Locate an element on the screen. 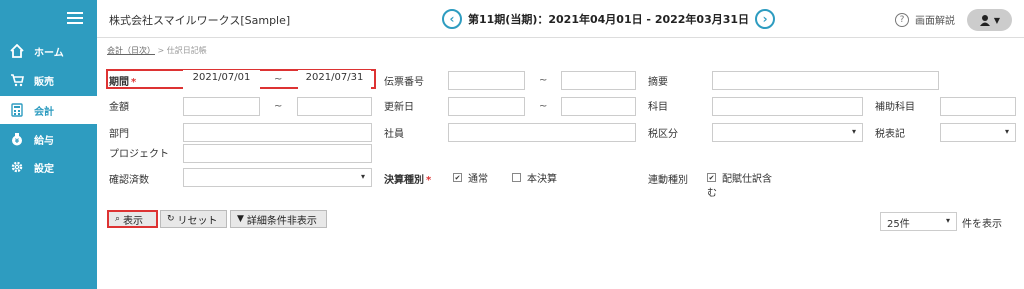 This screenshot has width=1024, height=289. amount-from-input is located at coordinates (221, 106).